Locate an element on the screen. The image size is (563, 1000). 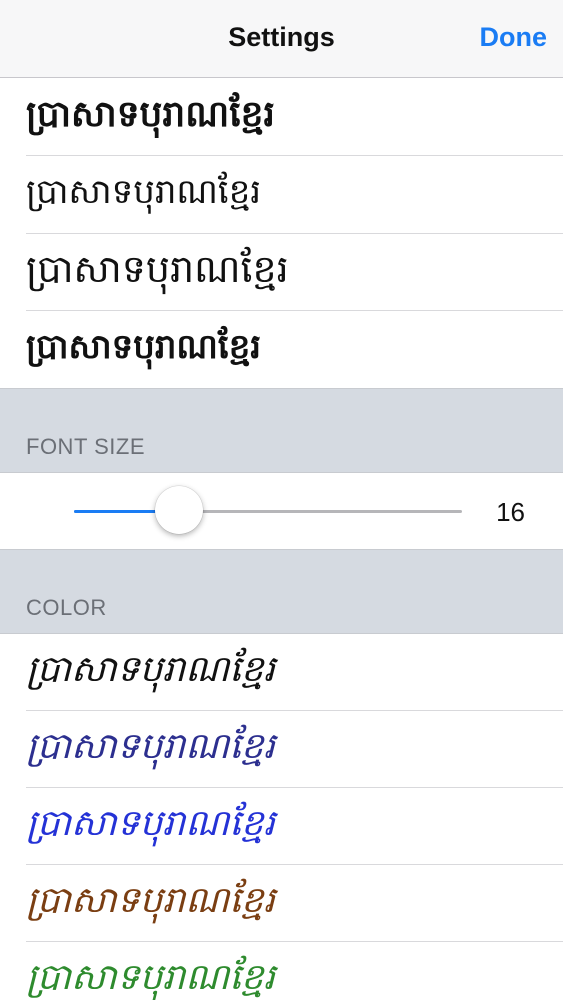
font-size-slider-track is located at coordinates (268, 511).